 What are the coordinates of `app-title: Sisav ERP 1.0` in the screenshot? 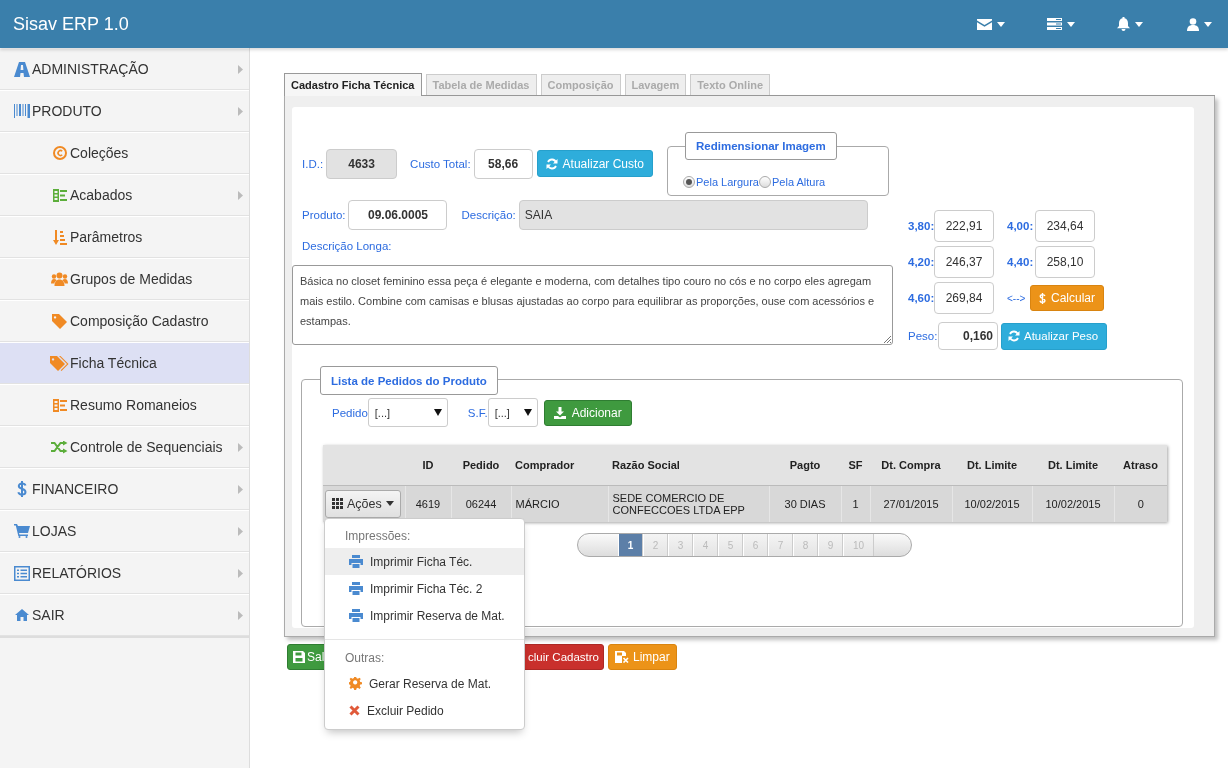 It's located at (71, 24).